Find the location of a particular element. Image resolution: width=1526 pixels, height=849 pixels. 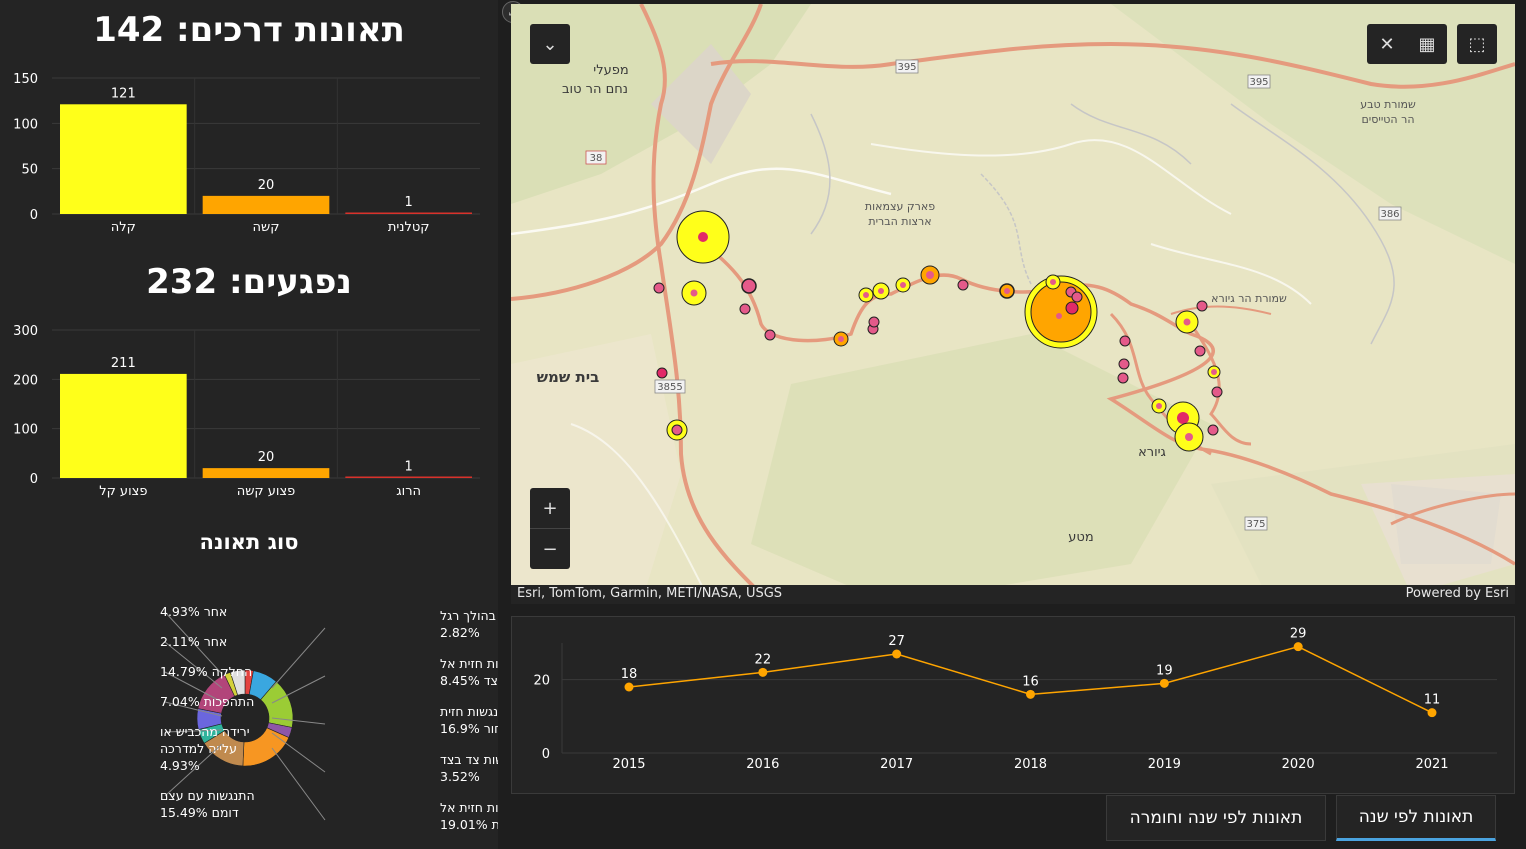

slice-label: צד 8.45% is located at coordinates (469, 680).